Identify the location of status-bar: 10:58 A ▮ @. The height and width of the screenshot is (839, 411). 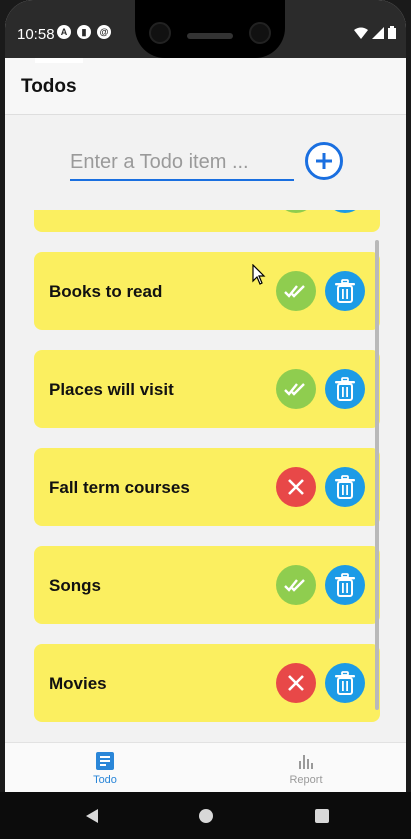
(205, 29).